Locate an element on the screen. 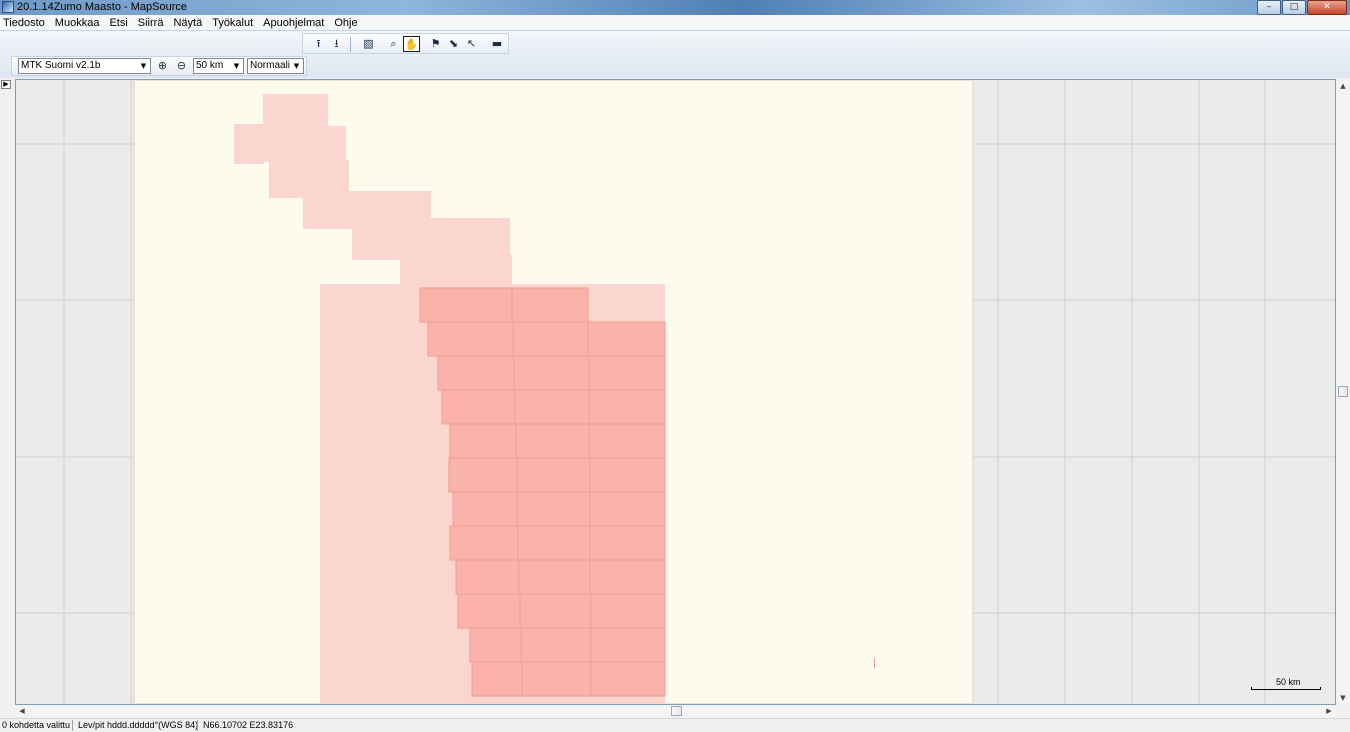  send-to-device-icon: ⭳ is located at coordinates (336, 44).